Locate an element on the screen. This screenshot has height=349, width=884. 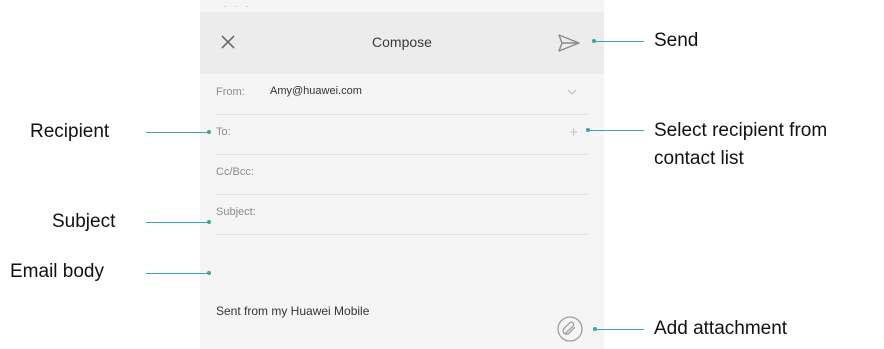
recipient-callout-dot is located at coordinates (209, 132).